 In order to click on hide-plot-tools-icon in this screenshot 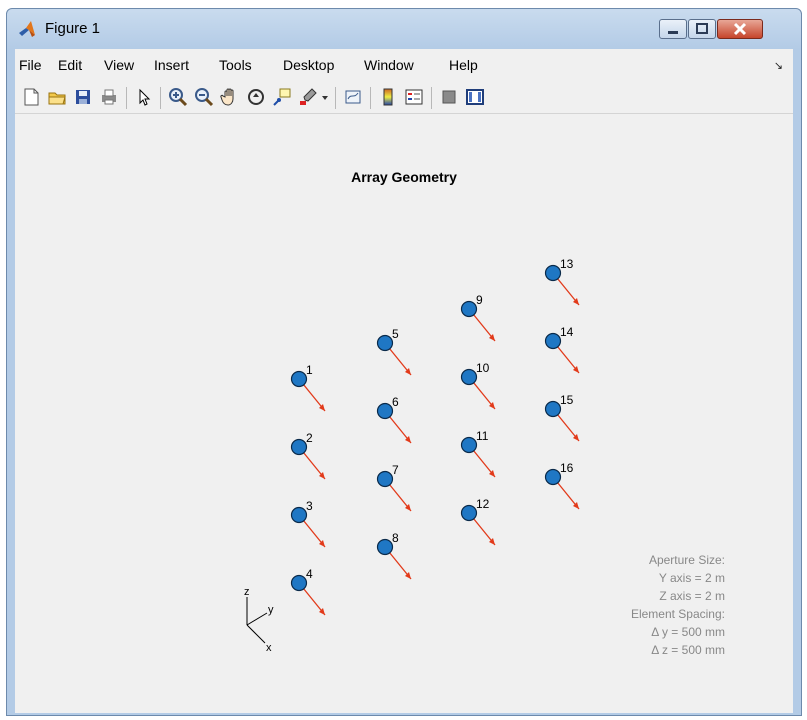, I will do `click(449, 97)`.